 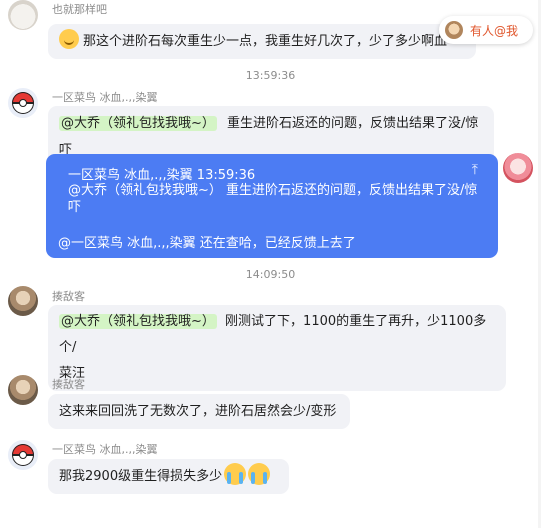 I want to click on message-text: @一区菜鸟 冰血,.,,染翼 还在查哈，已经反馈上去了, so click(x=207, y=243).